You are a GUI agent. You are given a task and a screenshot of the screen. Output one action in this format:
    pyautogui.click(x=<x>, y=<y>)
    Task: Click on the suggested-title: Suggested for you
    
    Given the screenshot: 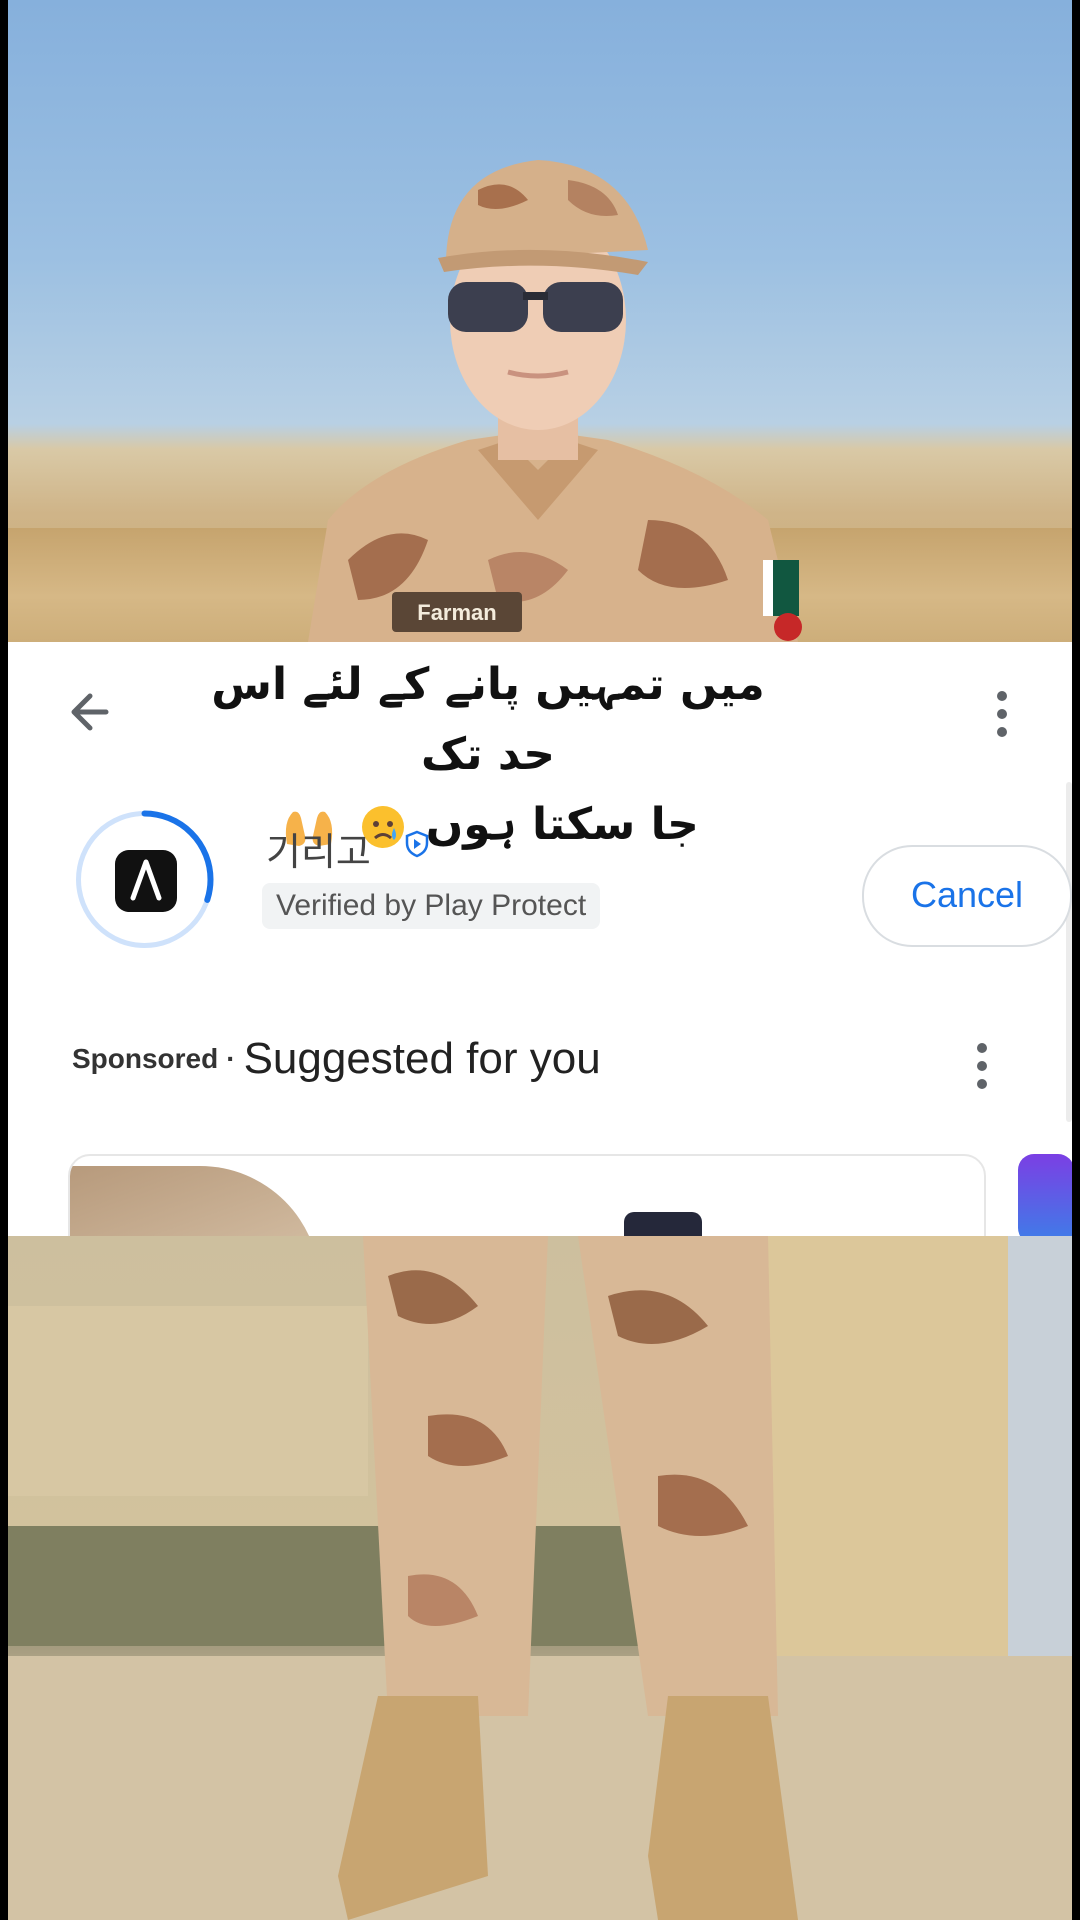 What is the action you would take?
    pyautogui.click(x=422, y=1058)
    